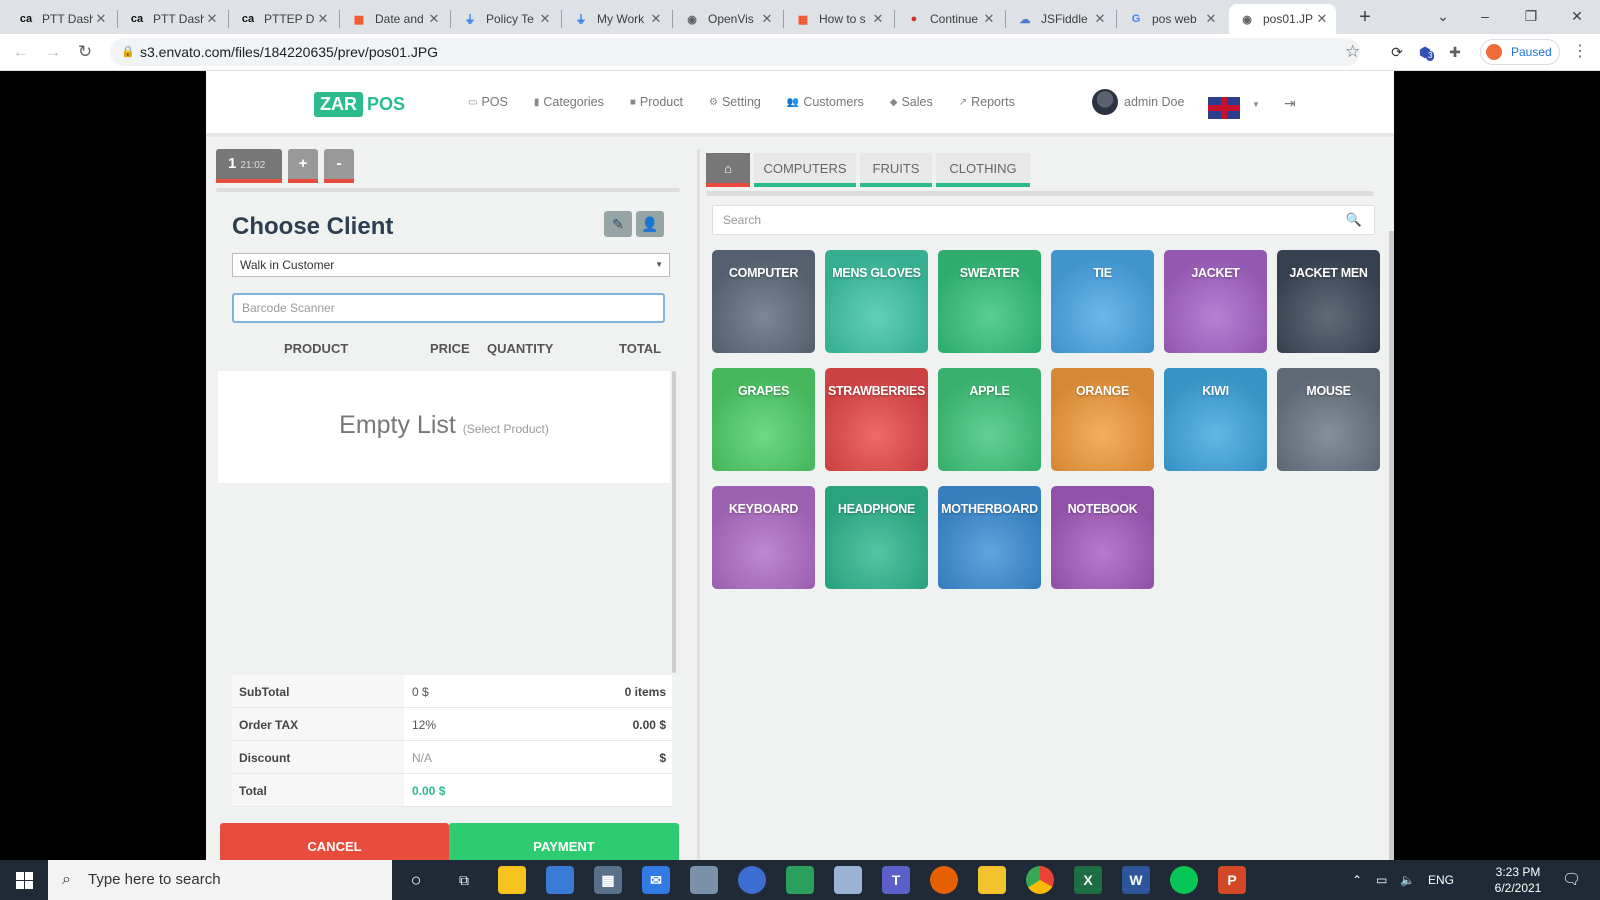  What do you see at coordinates (763, 537) in the screenshot?
I see `product-card: KEYBOARD` at bounding box center [763, 537].